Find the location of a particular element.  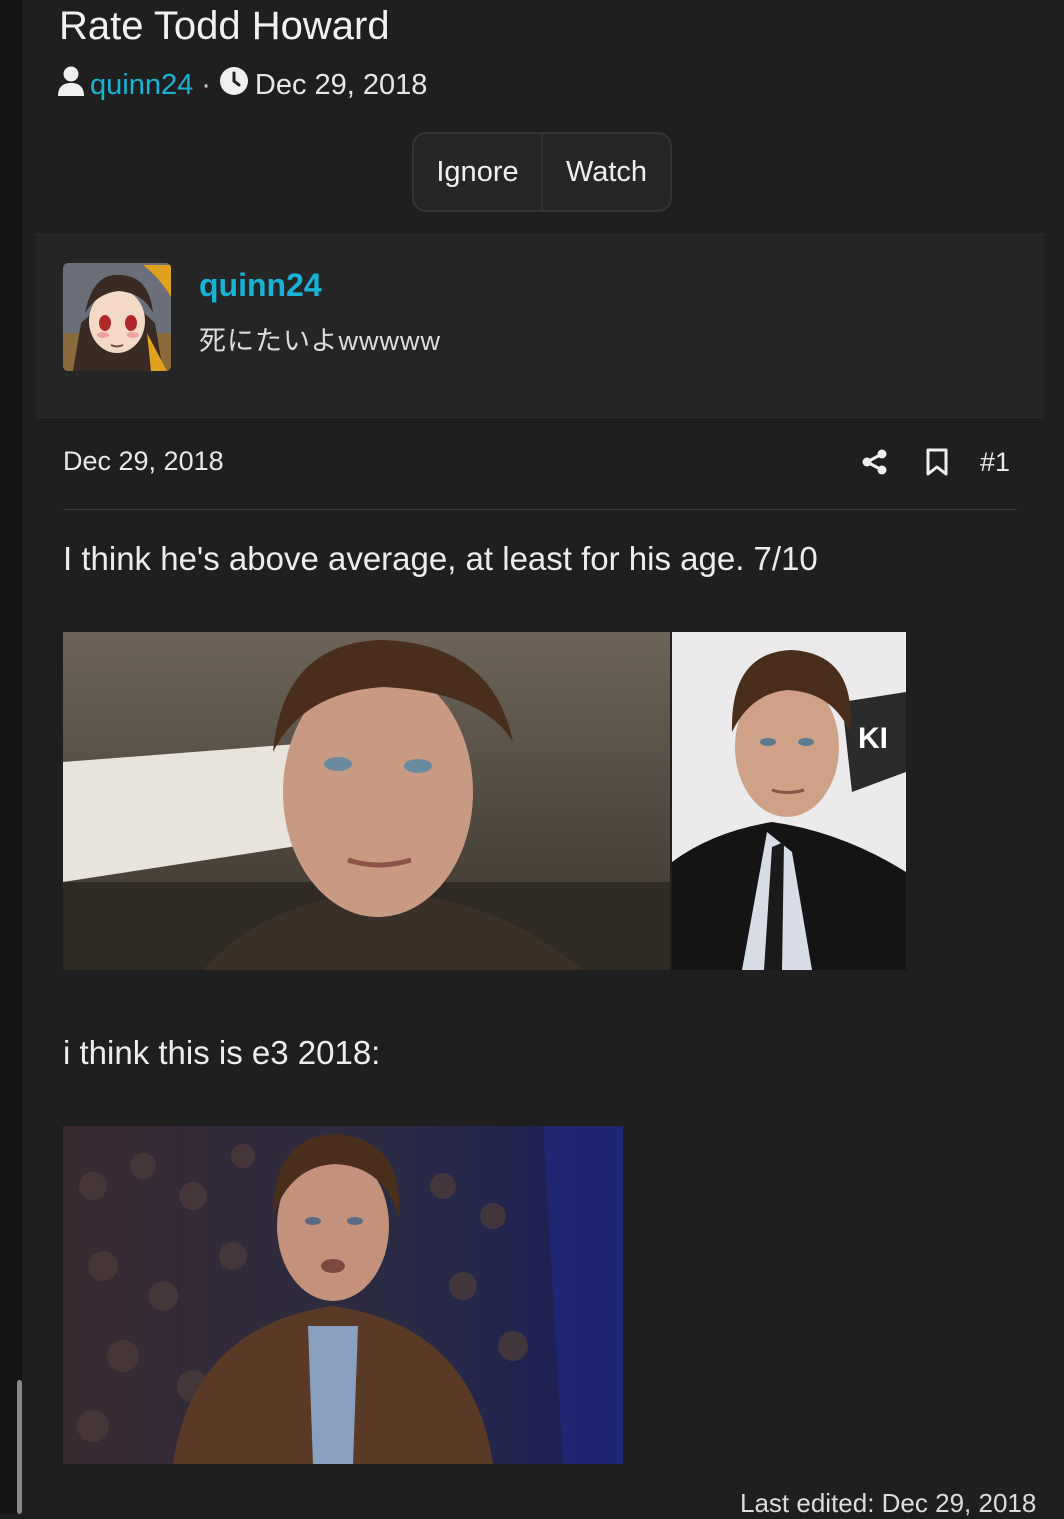

post-image-portrait-closeup is located at coordinates (366, 801).